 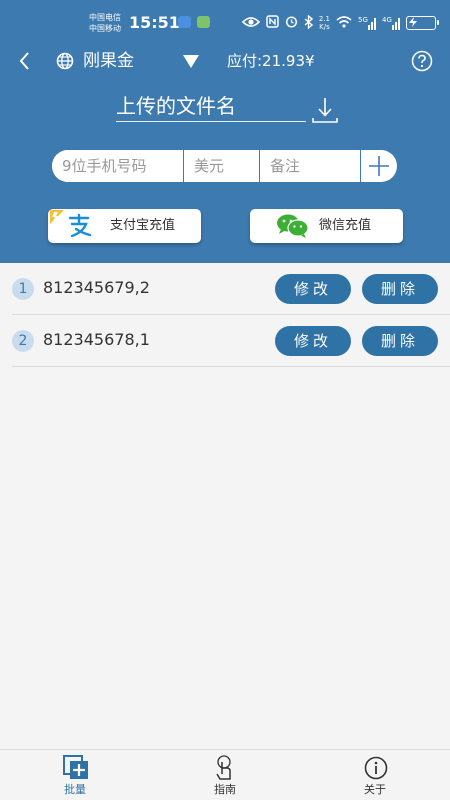 What do you see at coordinates (325, 110) in the screenshot?
I see `download-icon` at bounding box center [325, 110].